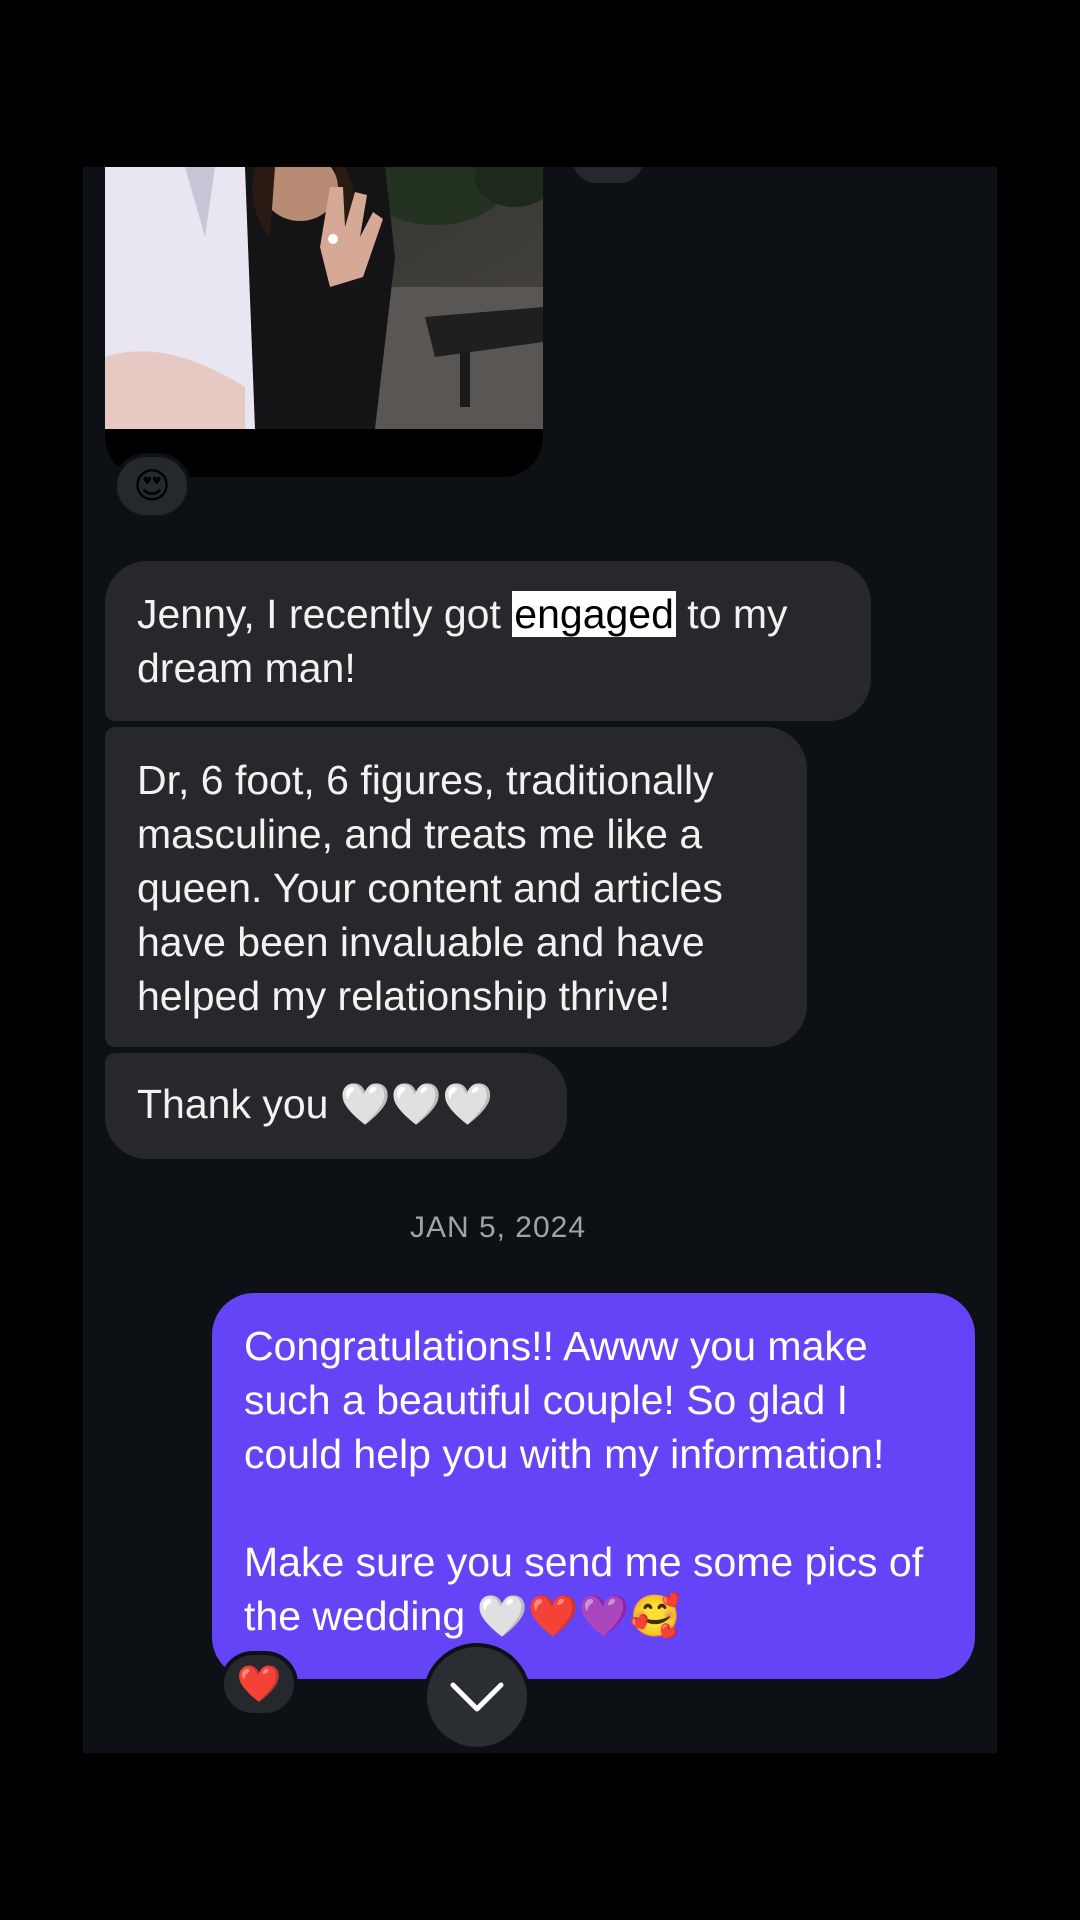 The image size is (1080, 1920). I want to click on photo-image, so click(324, 298).